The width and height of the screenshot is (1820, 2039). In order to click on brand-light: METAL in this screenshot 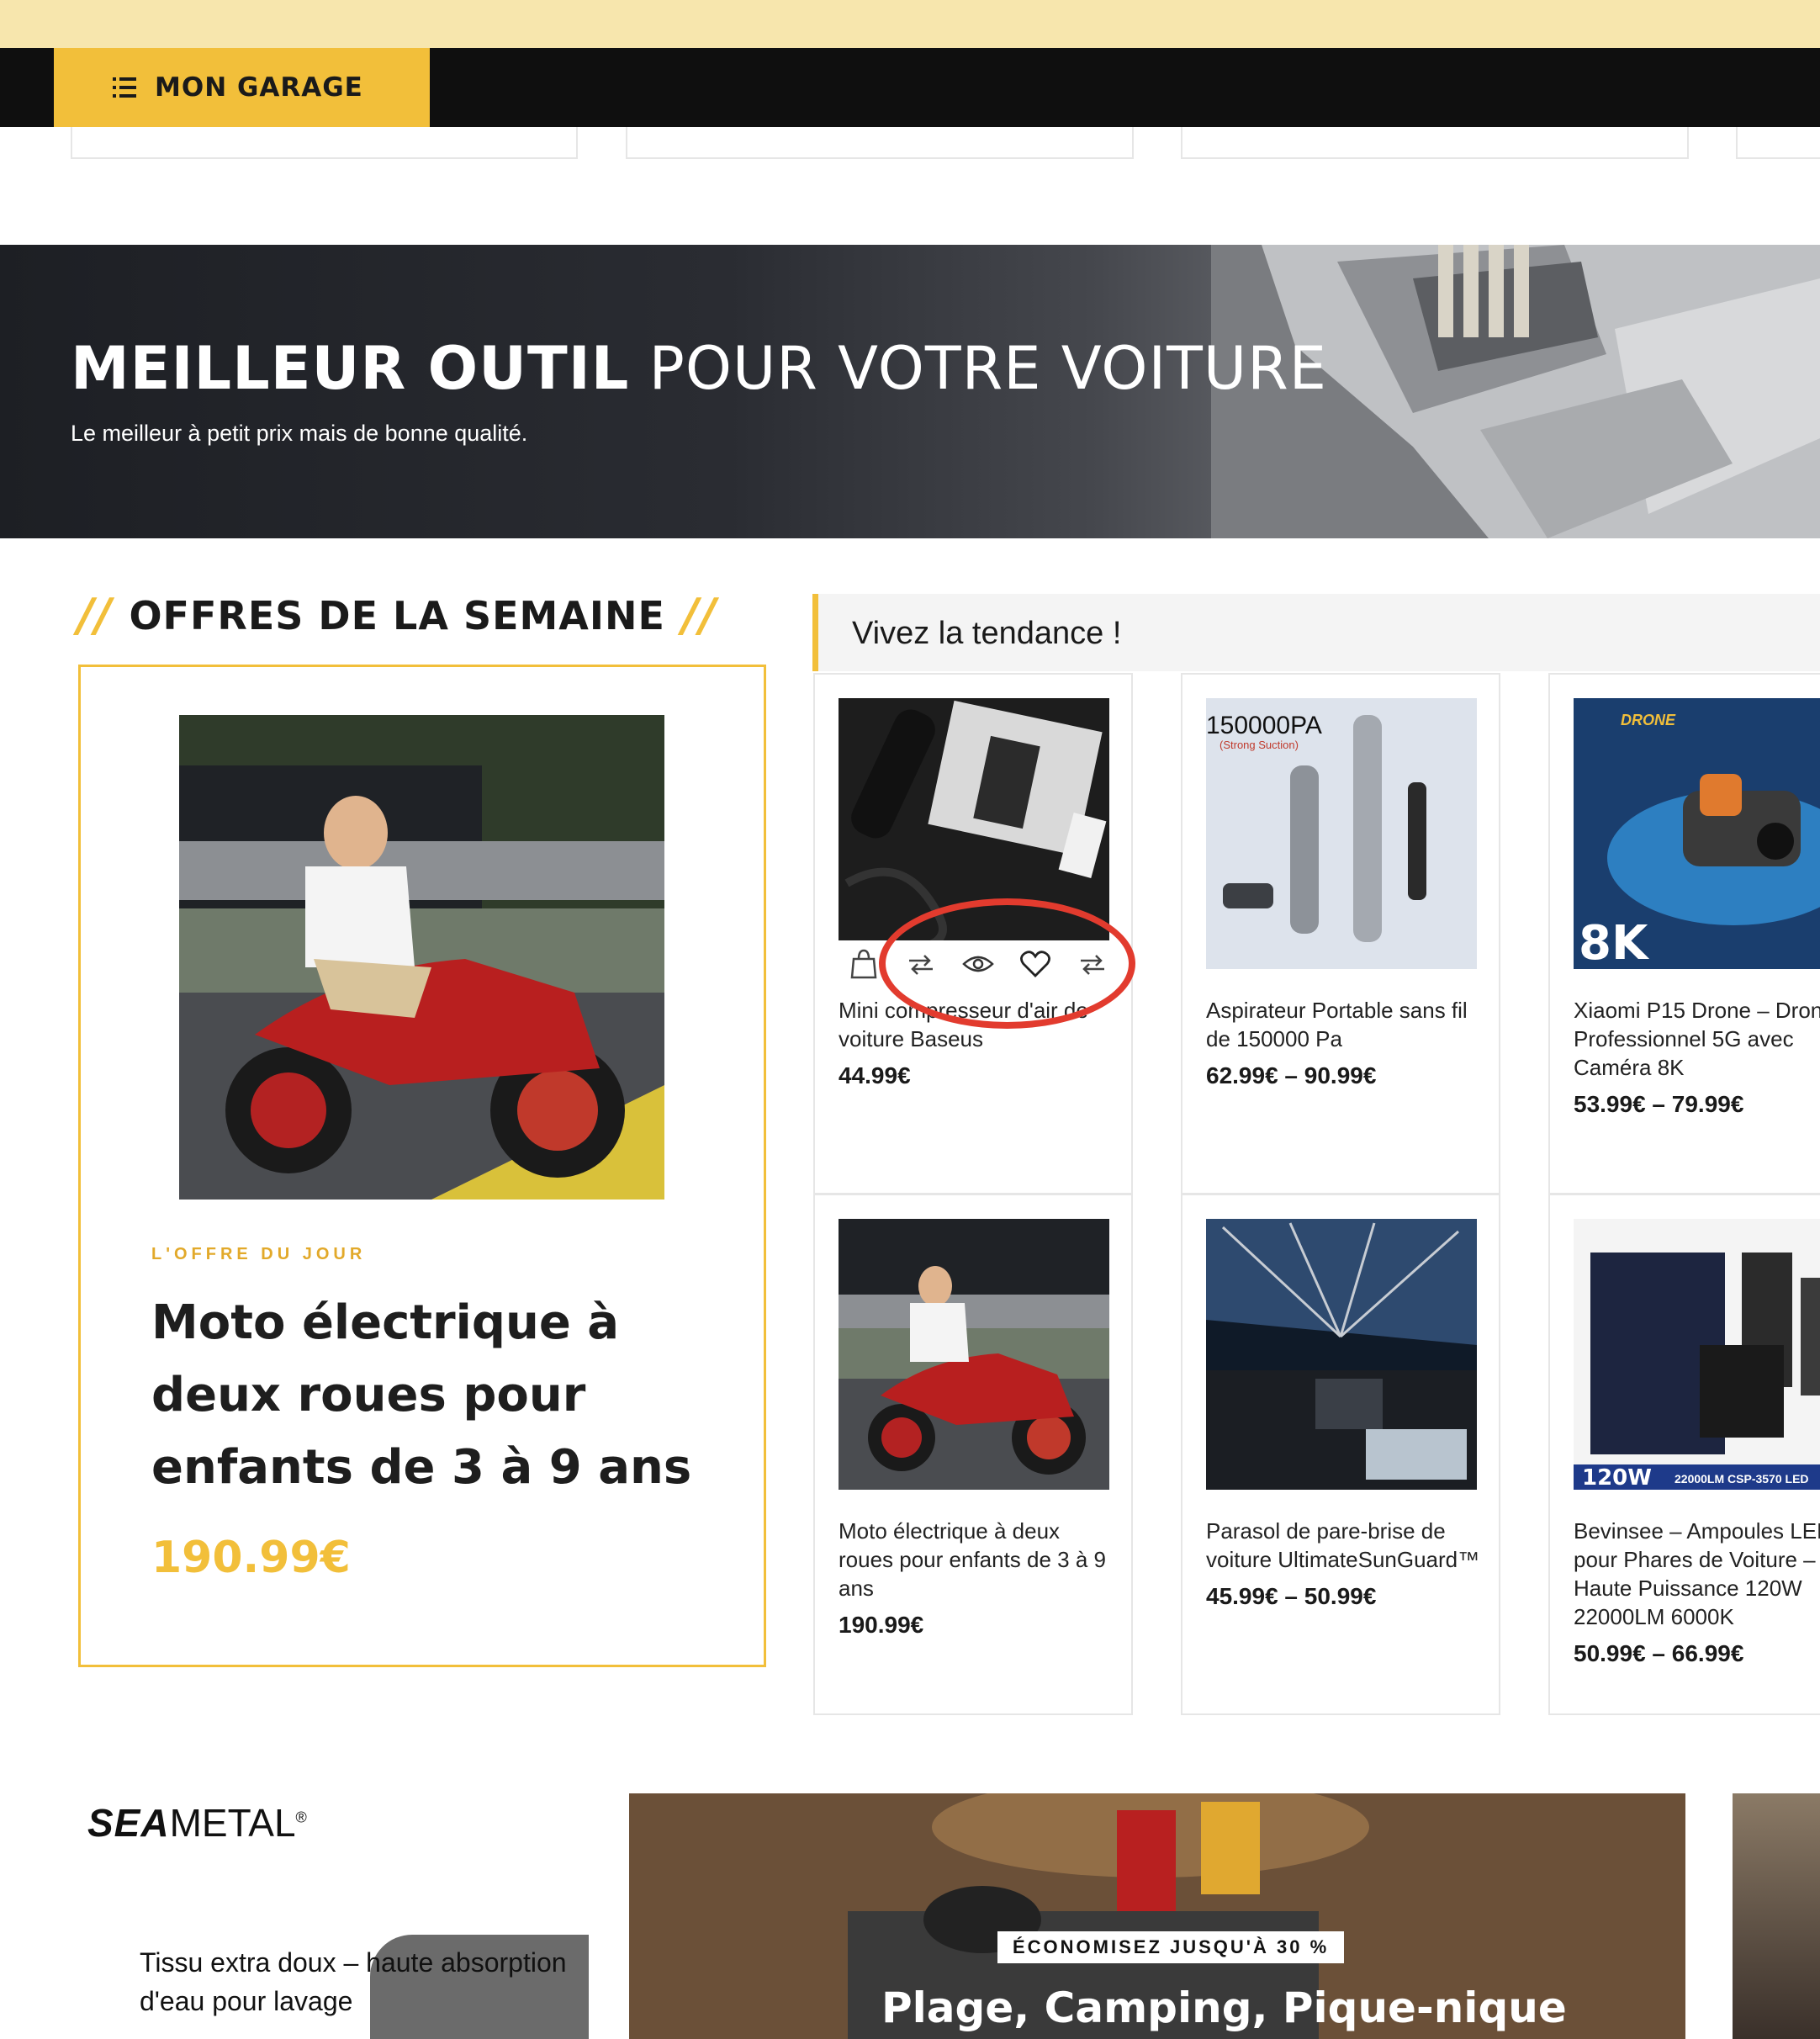, I will do `click(232, 1823)`.